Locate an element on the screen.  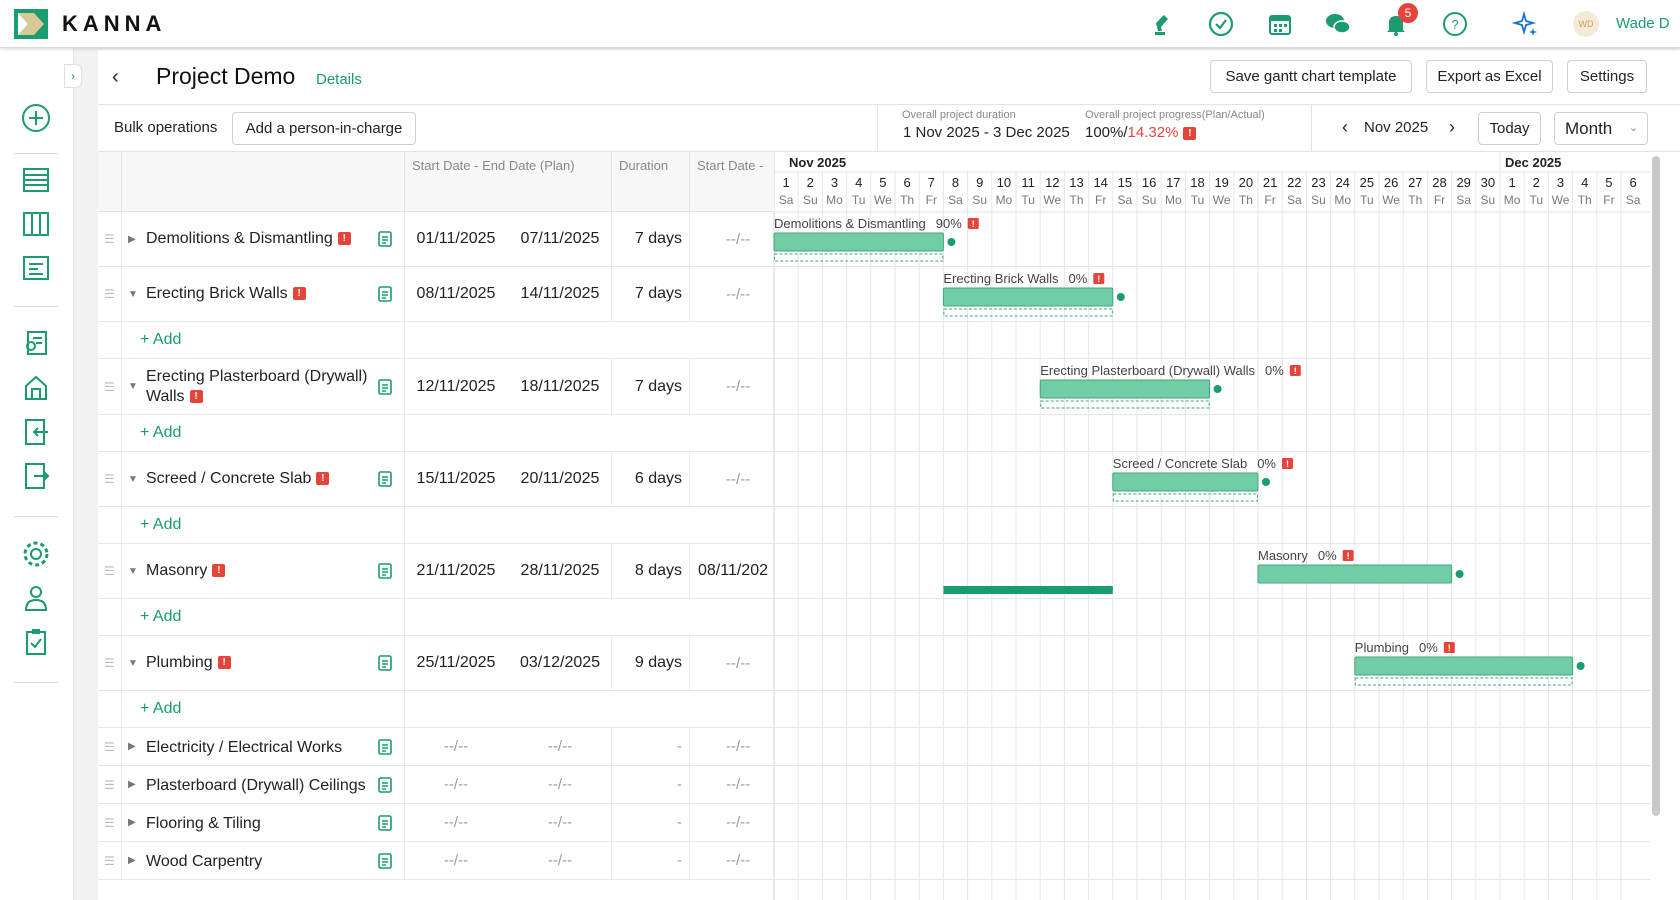
export-excel-button: Export as Excel is located at coordinates (1489, 76).